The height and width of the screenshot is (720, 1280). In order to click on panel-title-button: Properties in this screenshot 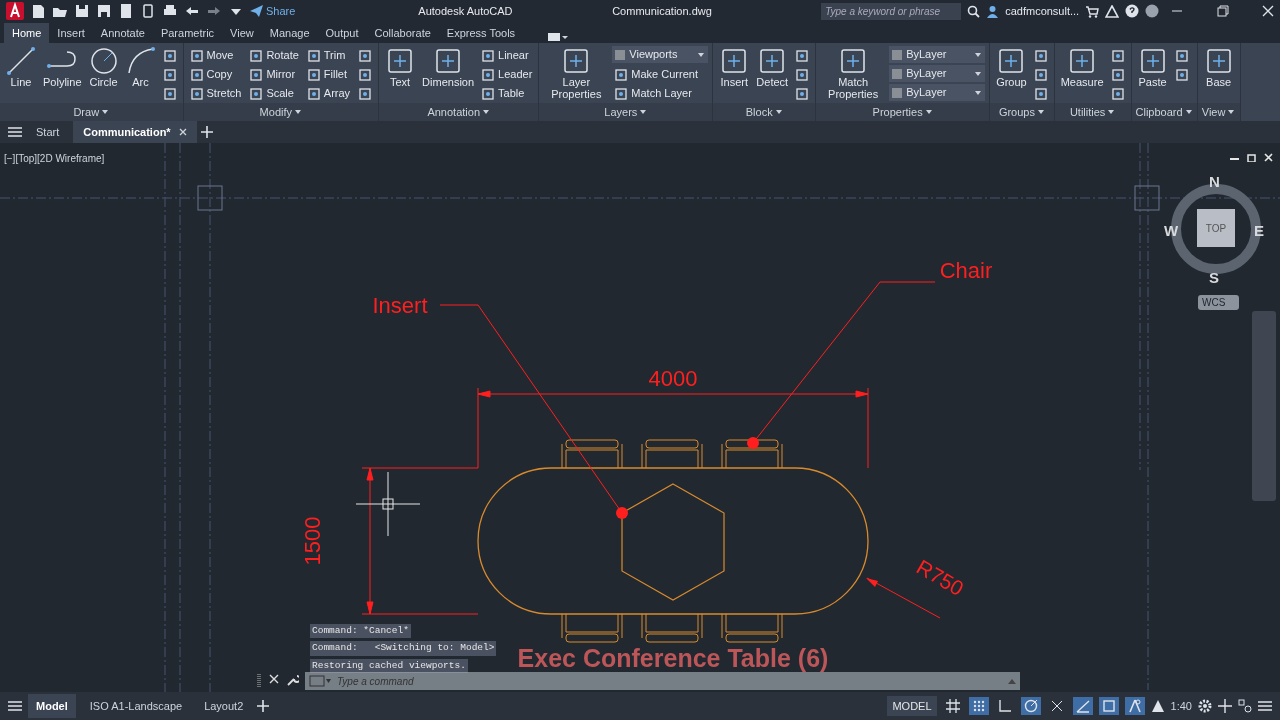, I will do `click(903, 112)`.